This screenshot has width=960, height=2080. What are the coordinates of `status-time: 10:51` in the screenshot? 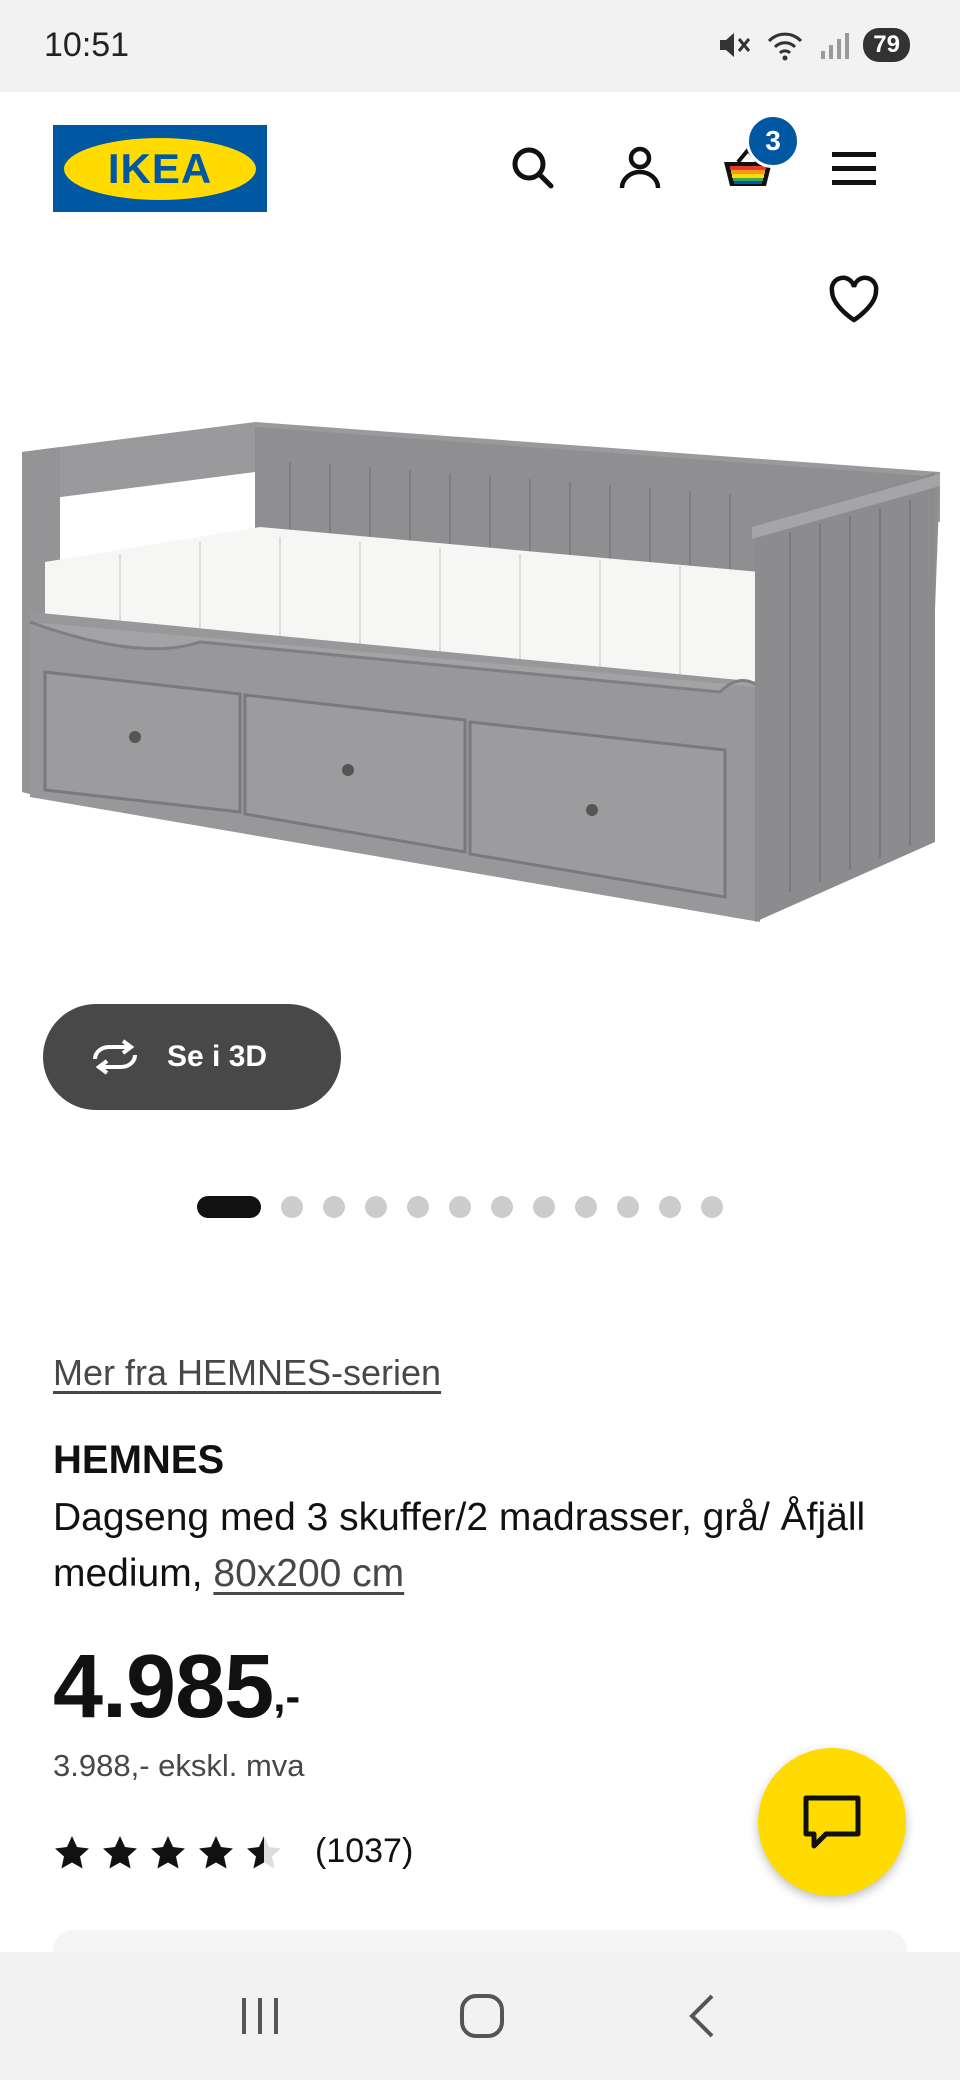 It's located at (87, 45).